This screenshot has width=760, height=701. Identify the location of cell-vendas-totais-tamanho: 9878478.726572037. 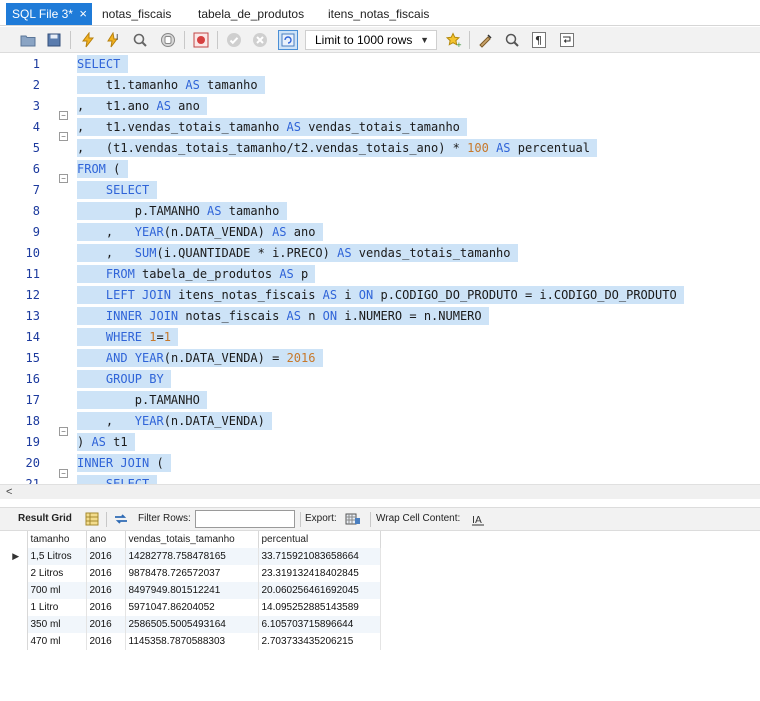
(192, 573).